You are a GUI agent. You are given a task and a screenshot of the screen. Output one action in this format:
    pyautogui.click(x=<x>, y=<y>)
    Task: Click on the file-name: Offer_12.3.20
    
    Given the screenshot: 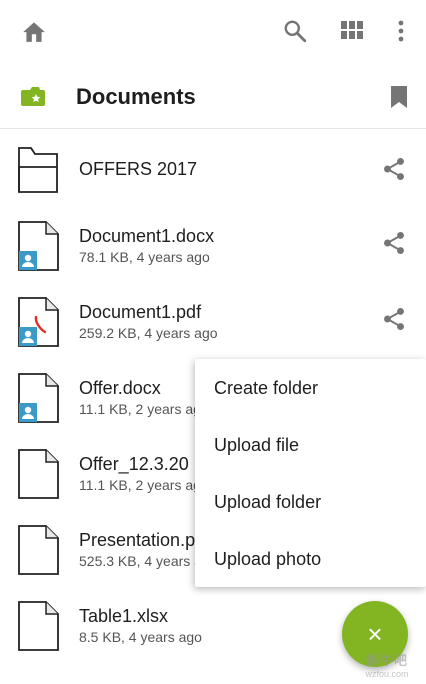 What is the action you would take?
    pyautogui.click(x=134, y=464)
    